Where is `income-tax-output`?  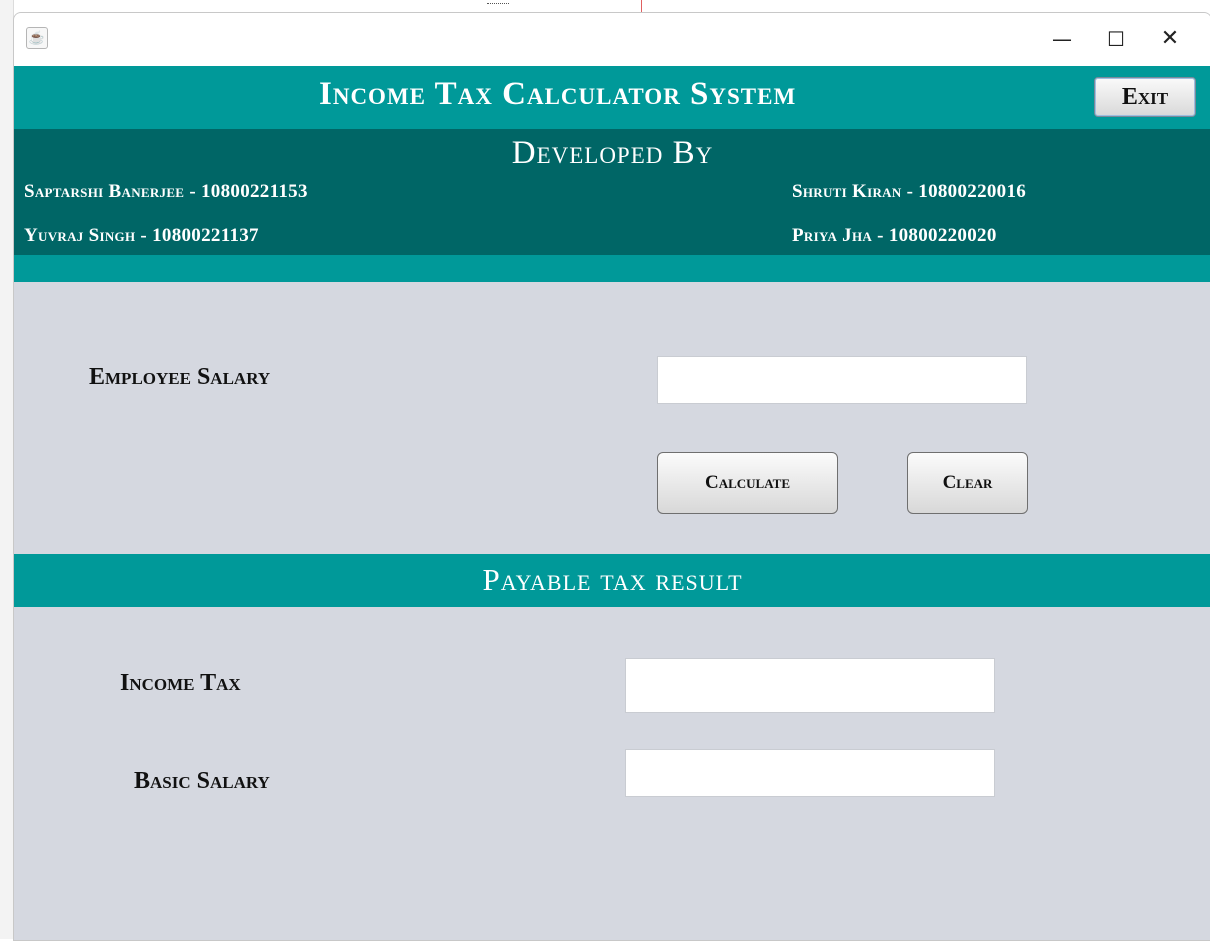 income-tax-output is located at coordinates (810, 685).